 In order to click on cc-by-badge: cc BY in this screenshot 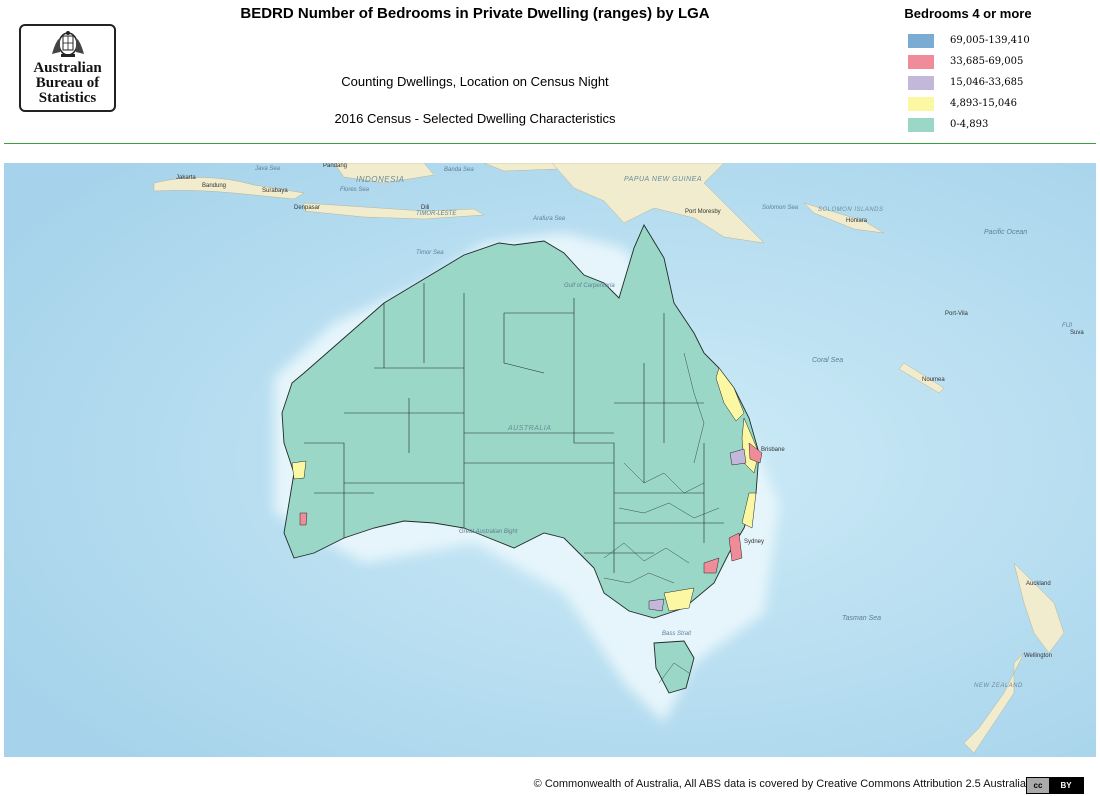, I will do `click(1055, 785)`.